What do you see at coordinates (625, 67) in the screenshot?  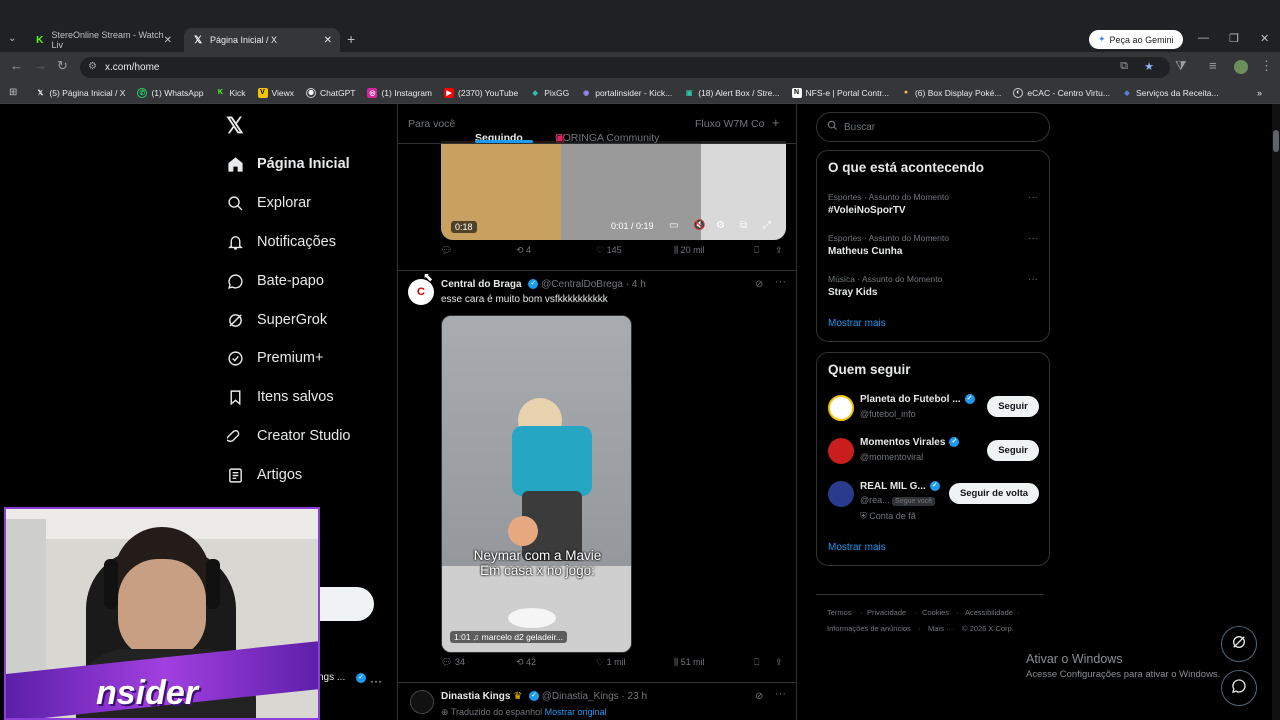 I see `omnibox: ⚙ x.com/home ⧉ ★` at bounding box center [625, 67].